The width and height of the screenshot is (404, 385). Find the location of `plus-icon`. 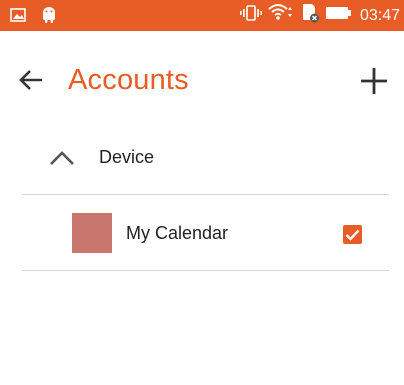

plus-icon is located at coordinates (374, 81).